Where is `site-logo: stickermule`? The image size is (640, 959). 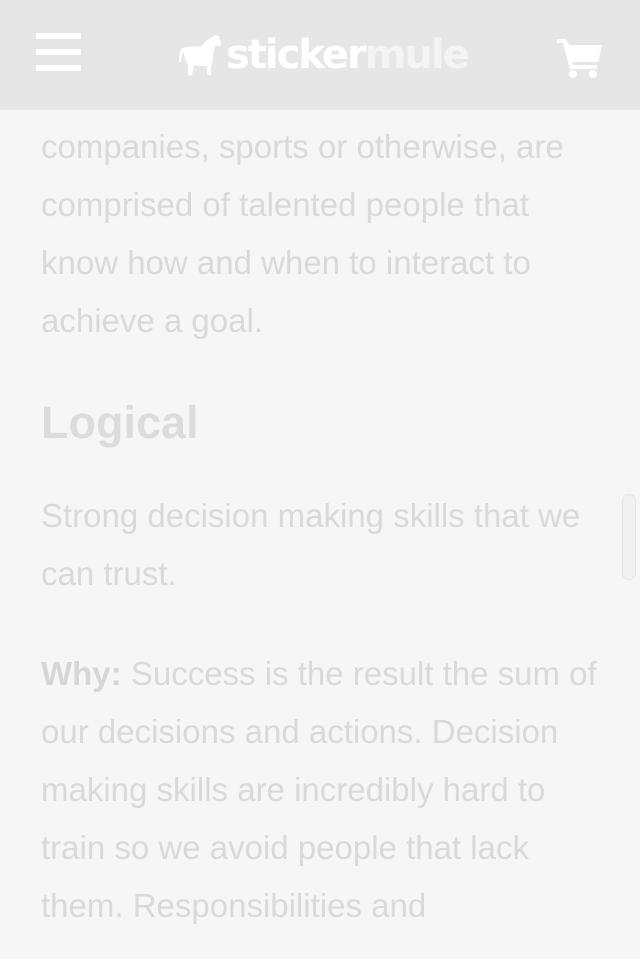 site-logo: stickermule is located at coordinates (324, 55).